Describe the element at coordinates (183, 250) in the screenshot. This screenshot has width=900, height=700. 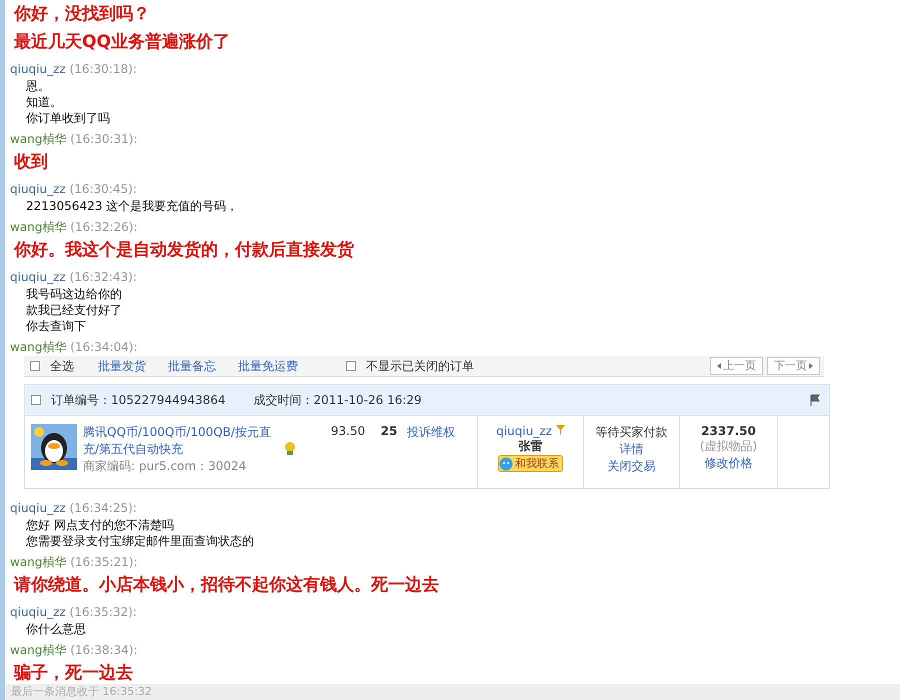
I see `message-text: 你好。我这个是自动发货的，付款后直接发货` at that location.